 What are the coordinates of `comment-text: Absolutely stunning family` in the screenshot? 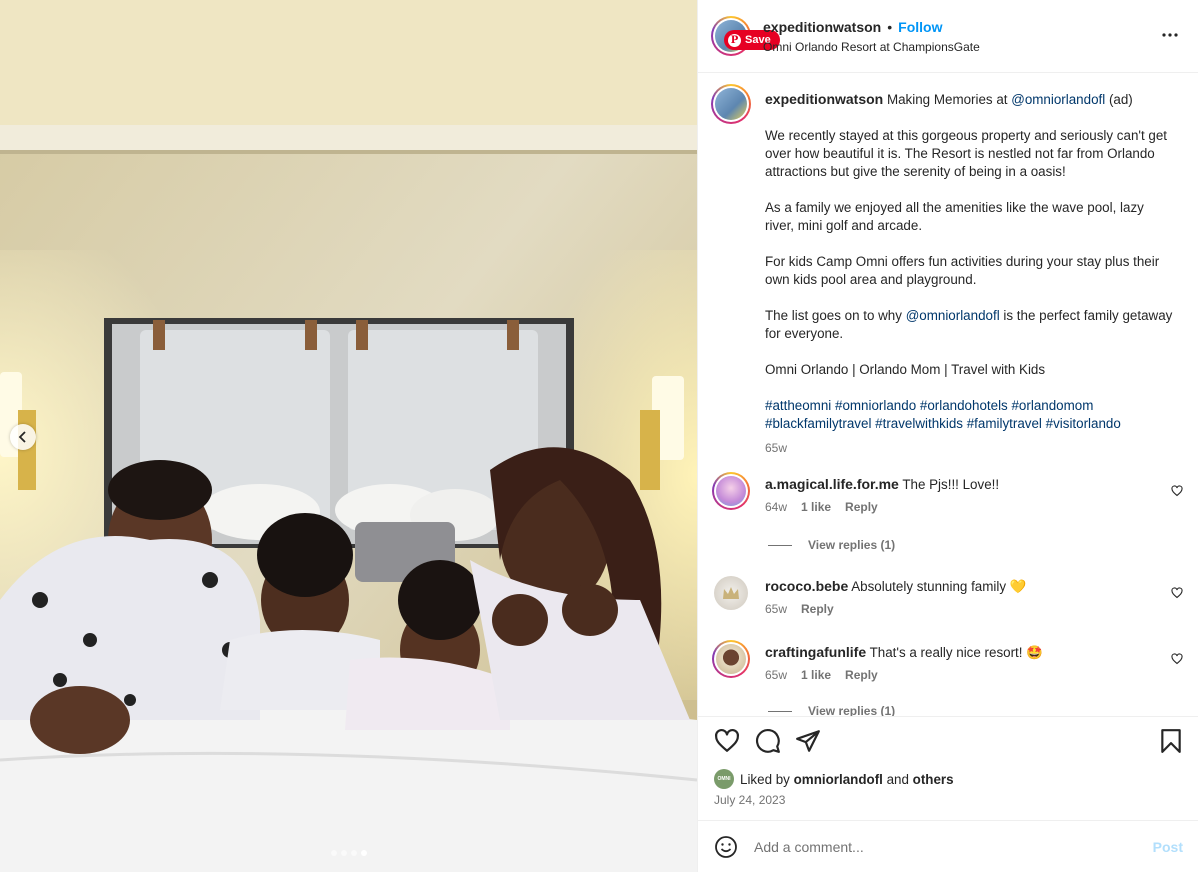 It's located at (929, 586).